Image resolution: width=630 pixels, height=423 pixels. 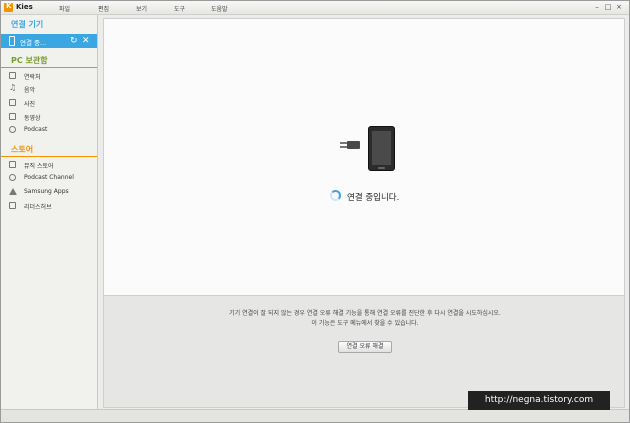 What do you see at coordinates (539, 400) in the screenshot?
I see `watermark: http://negna.tistory.com` at bounding box center [539, 400].